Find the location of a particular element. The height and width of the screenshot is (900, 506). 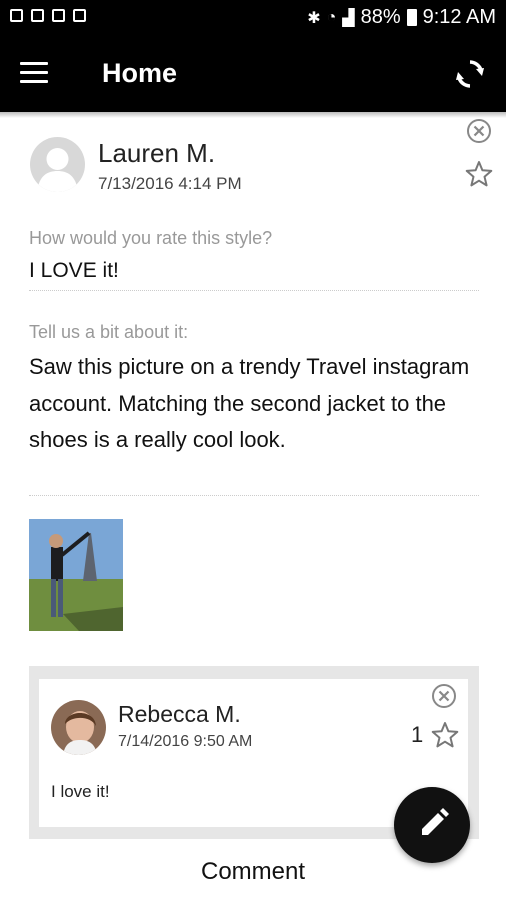

comment-text: I love it! is located at coordinates (80, 791).